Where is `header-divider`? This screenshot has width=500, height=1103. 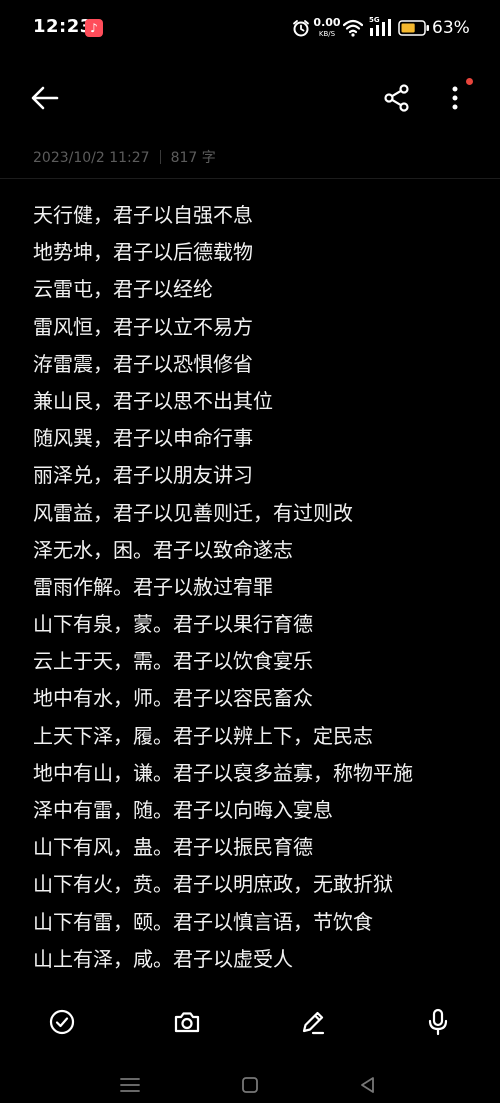
header-divider is located at coordinates (250, 178).